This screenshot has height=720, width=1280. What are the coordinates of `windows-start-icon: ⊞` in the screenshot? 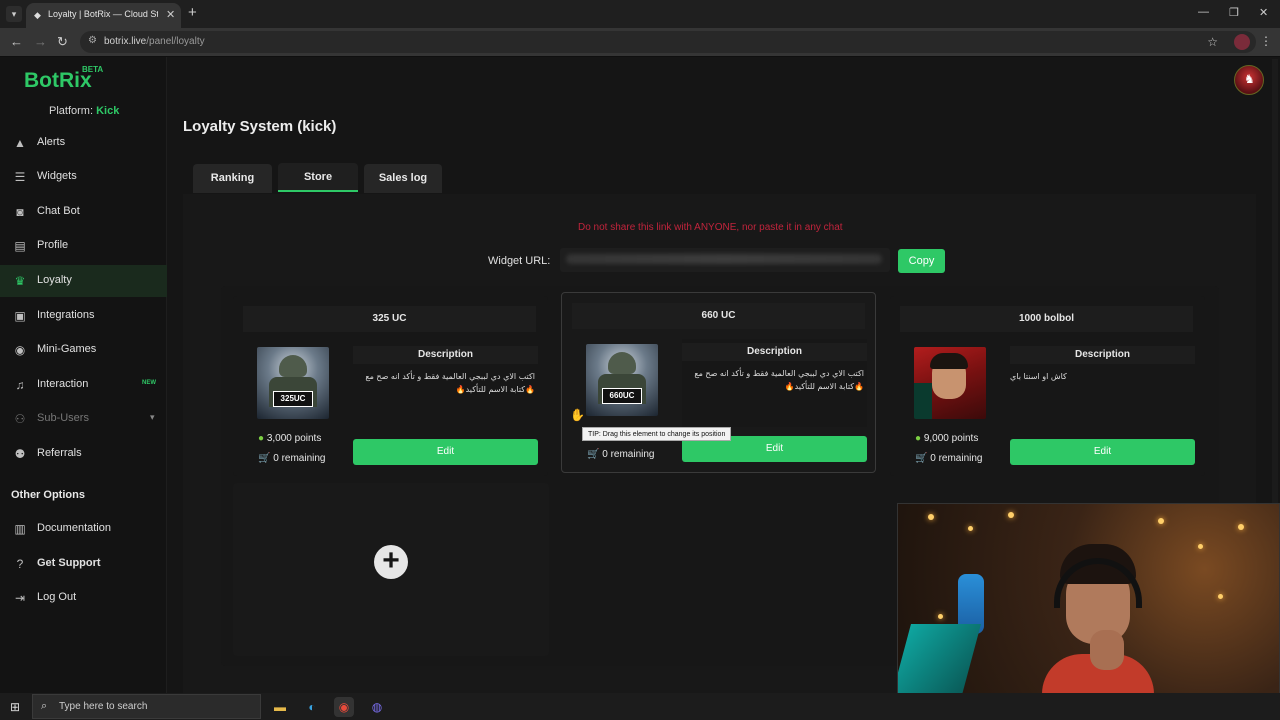 It's located at (15, 707).